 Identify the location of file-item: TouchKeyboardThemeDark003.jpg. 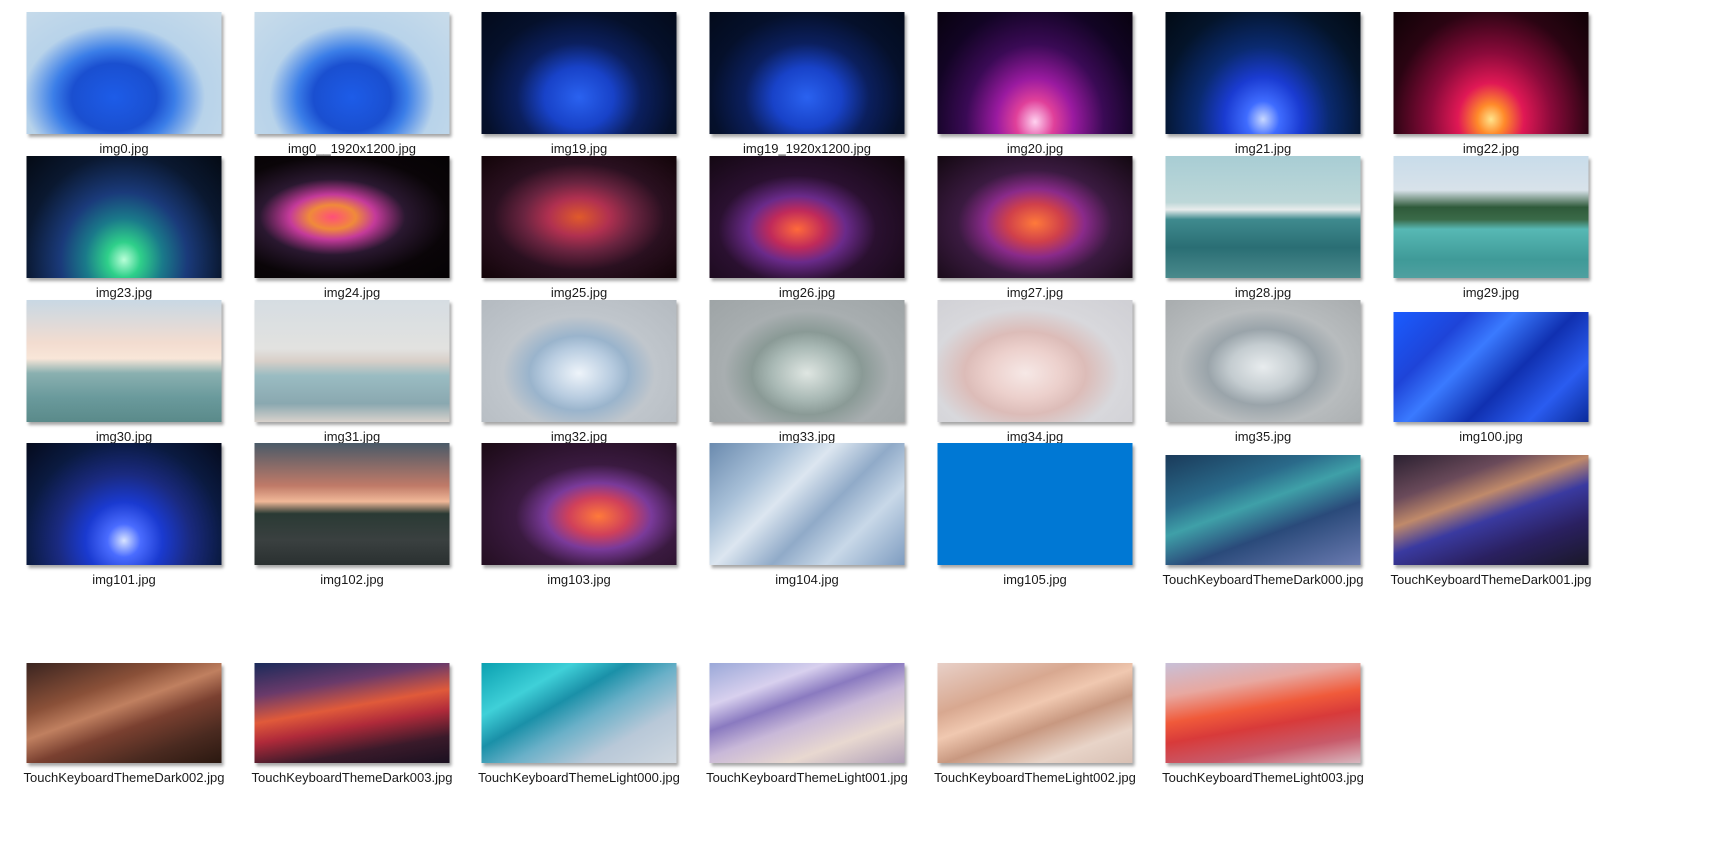
(352, 734).